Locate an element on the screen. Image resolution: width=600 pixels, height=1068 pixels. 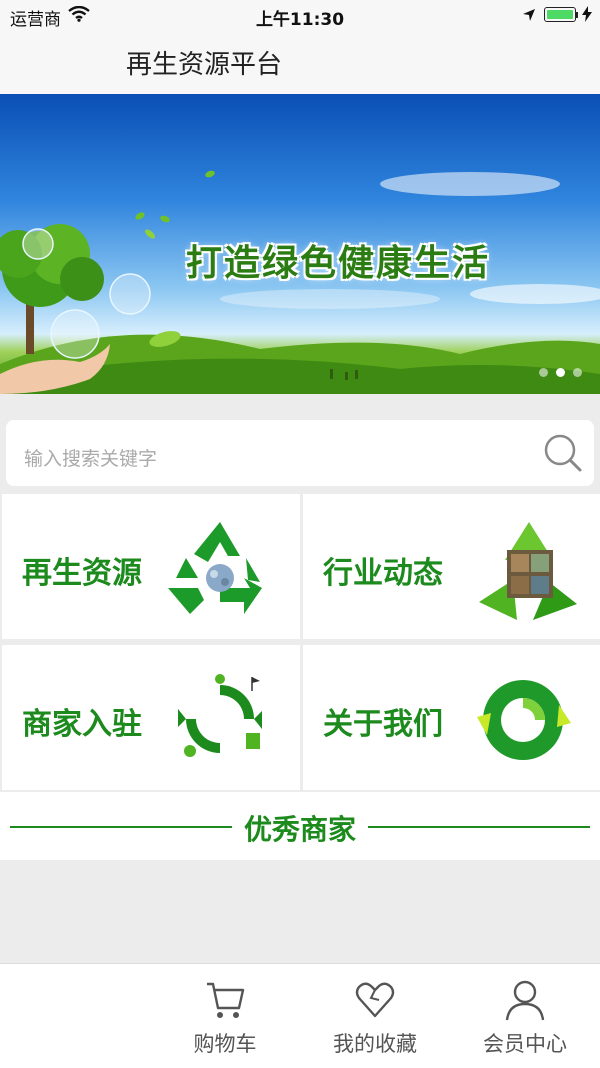
location-arrow-icon is located at coordinates (529, 17).